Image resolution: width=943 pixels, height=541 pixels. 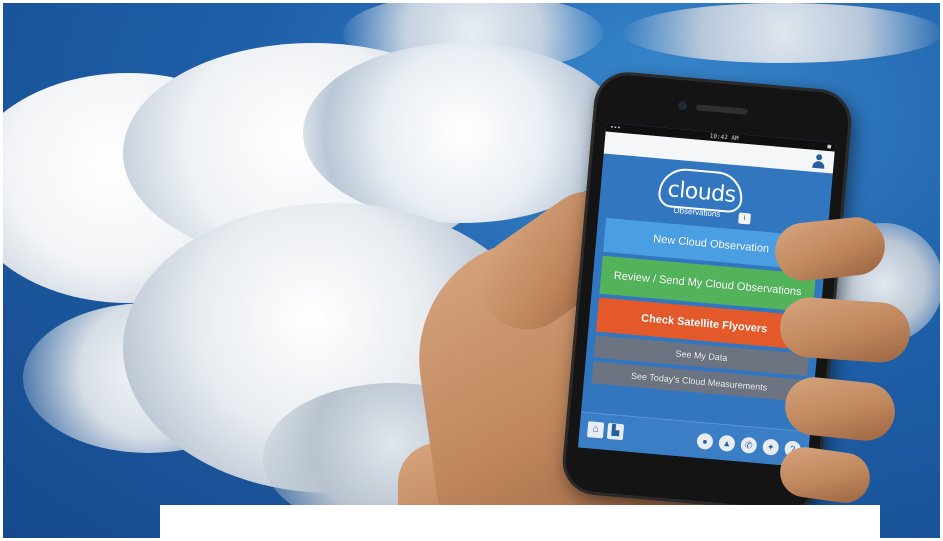 I want to click on battery-icon: ■, so click(x=829, y=146).